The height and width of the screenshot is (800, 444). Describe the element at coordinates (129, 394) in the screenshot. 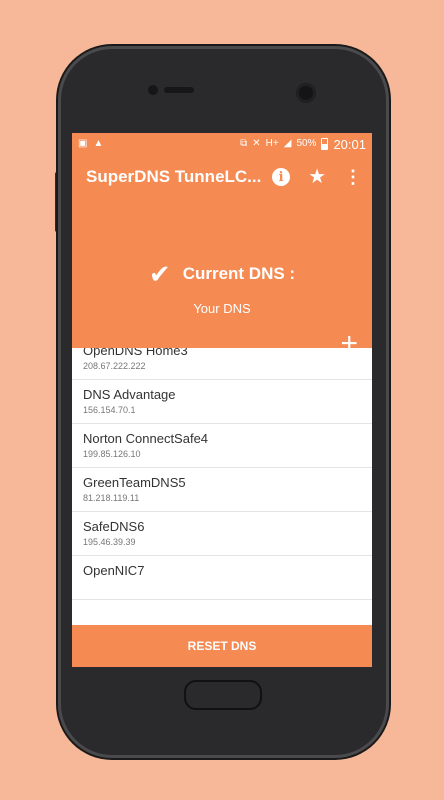

I see `dns-name: DNS Advantage` at that location.